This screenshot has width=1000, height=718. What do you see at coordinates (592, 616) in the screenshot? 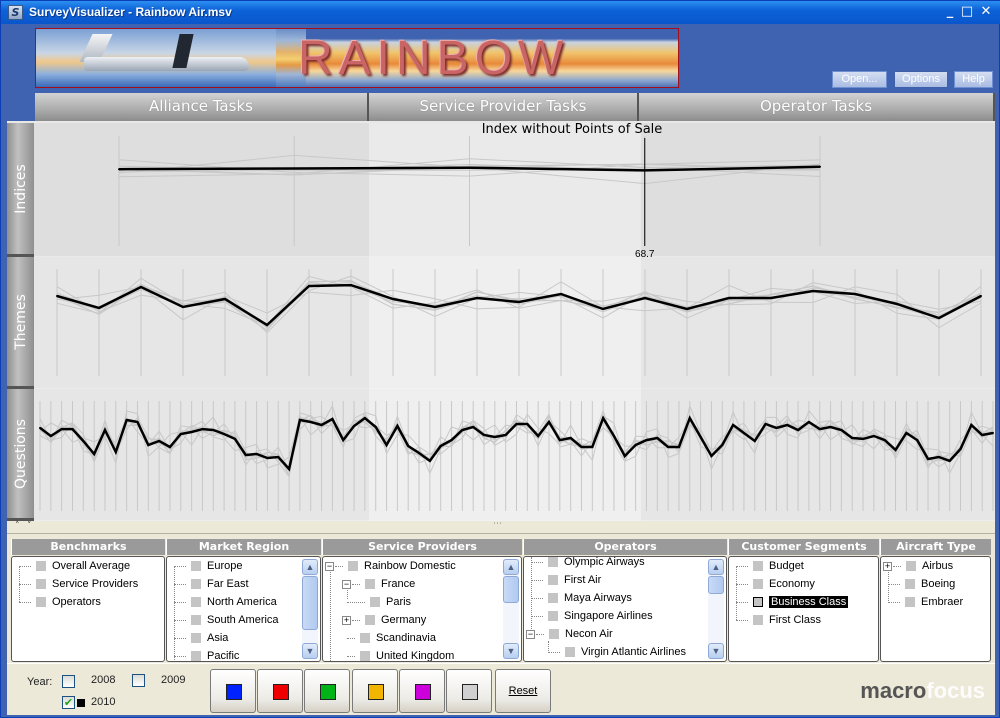
I see `operator-singapore-airlines: Singapore Airlines` at bounding box center [592, 616].